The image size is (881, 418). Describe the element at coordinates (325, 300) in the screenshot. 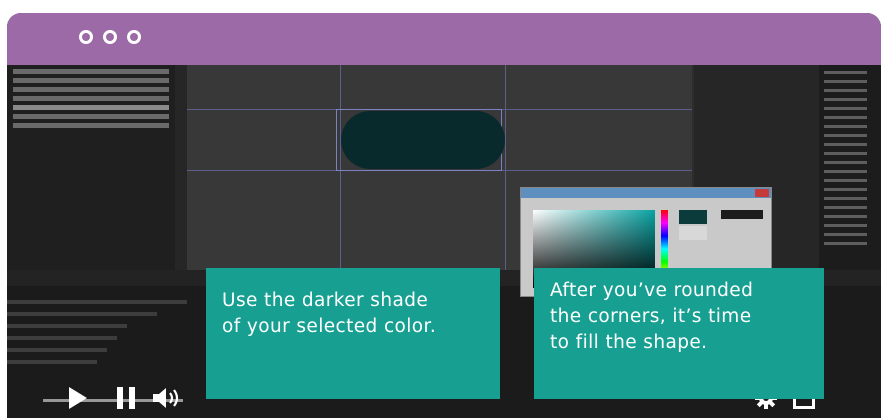

I see `caption-left-line-1: Use the darker shade` at that location.